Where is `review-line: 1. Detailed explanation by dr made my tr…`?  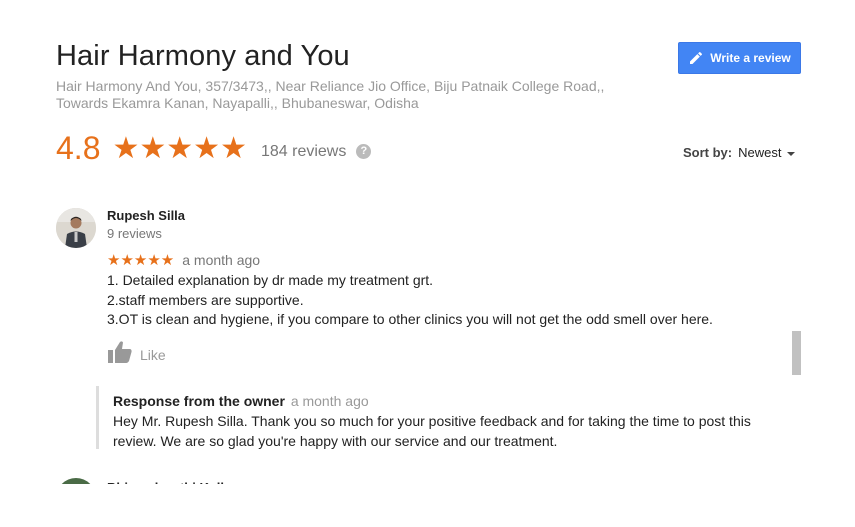 review-line: 1. Detailed explanation by dr made my tr… is located at coordinates (270, 280).